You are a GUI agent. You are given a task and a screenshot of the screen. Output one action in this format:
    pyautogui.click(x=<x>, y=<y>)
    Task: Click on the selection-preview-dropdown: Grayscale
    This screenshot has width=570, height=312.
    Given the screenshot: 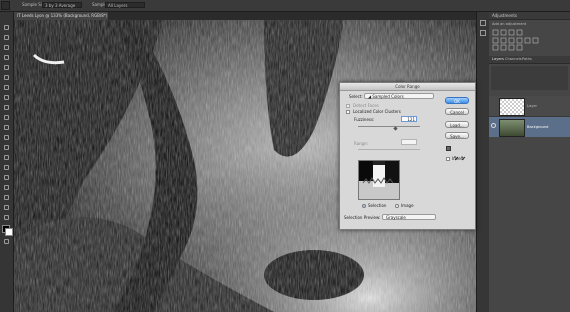 What is the action you would take?
    pyautogui.click(x=409, y=217)
    